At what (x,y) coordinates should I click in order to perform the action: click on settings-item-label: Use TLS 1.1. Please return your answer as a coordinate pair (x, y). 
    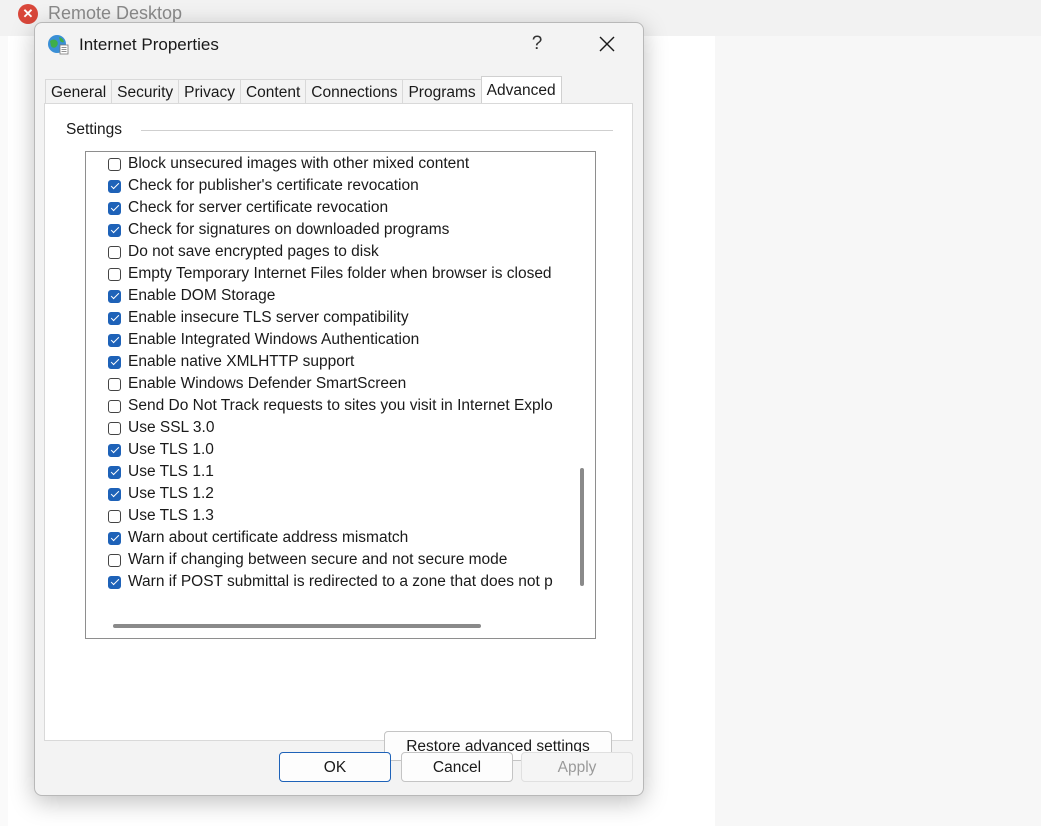
    Looking at the image, I should click on (171, 471).